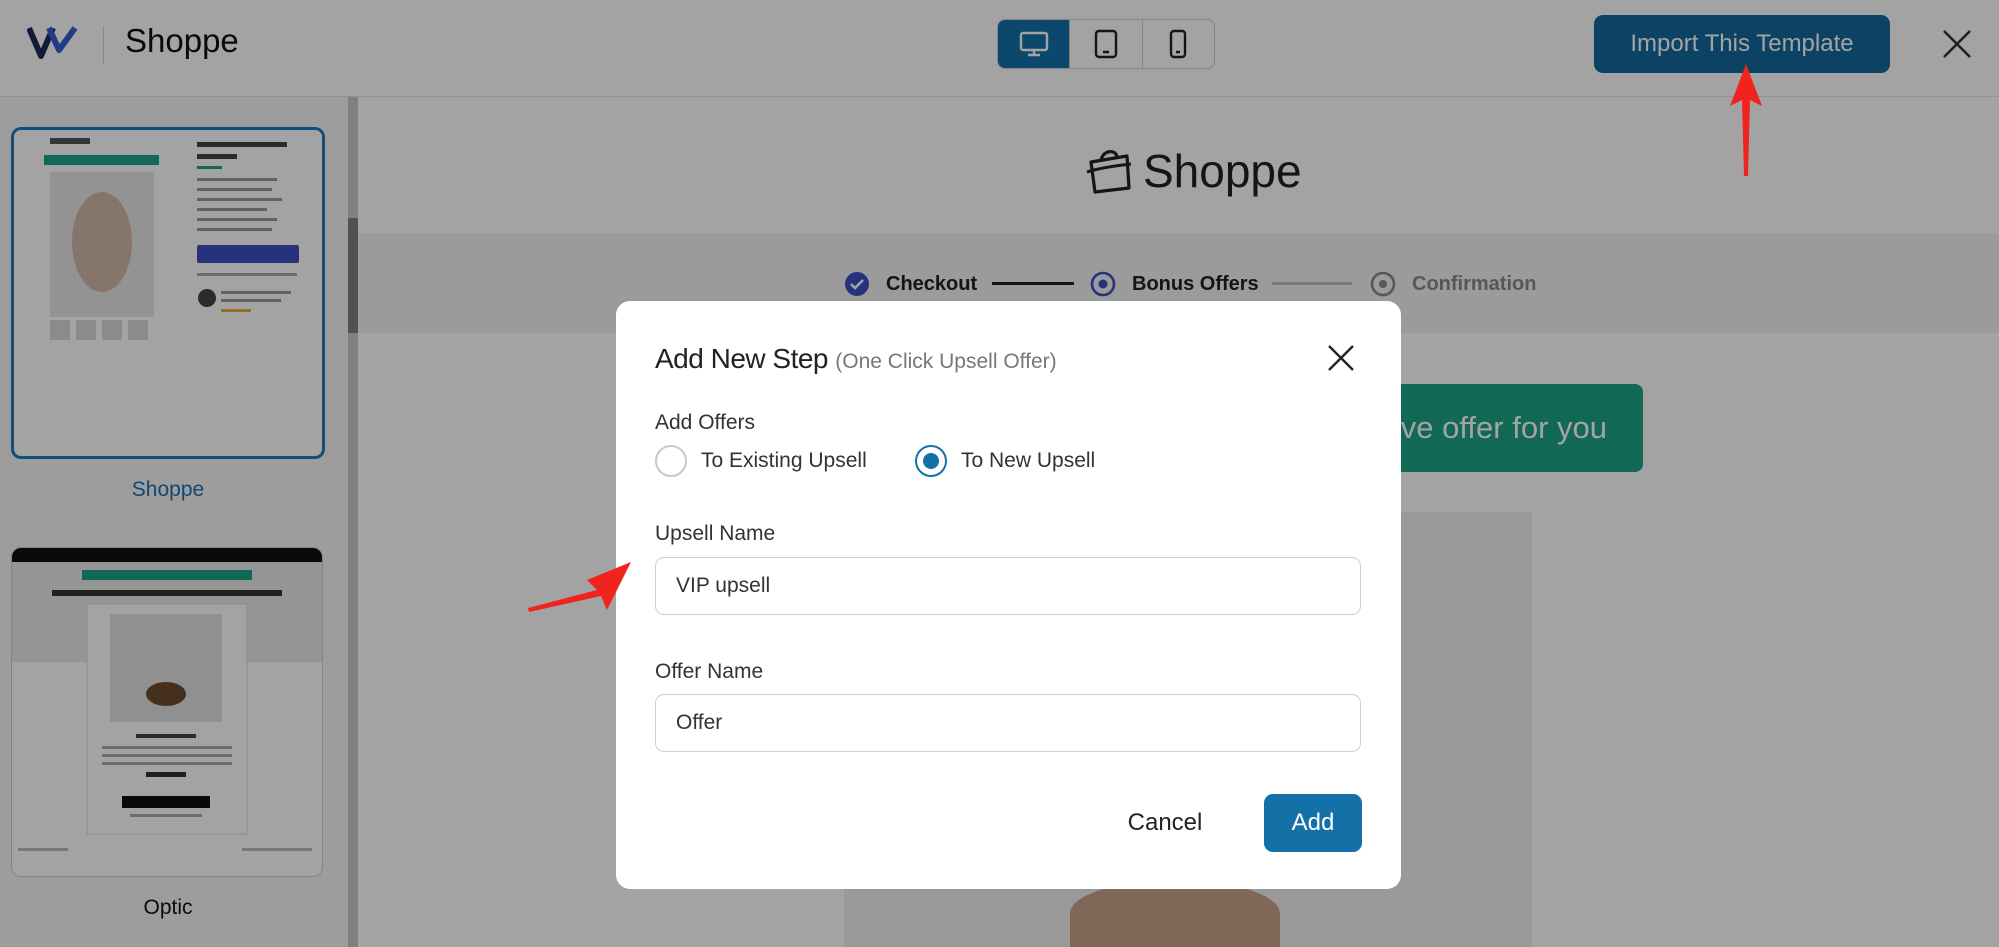 Image resolution: width=1999 pixels, height=947 pixels. Describe the element at coordinates (579, 587) in the screenshot. I see `annotation-arrow-right` at that location.